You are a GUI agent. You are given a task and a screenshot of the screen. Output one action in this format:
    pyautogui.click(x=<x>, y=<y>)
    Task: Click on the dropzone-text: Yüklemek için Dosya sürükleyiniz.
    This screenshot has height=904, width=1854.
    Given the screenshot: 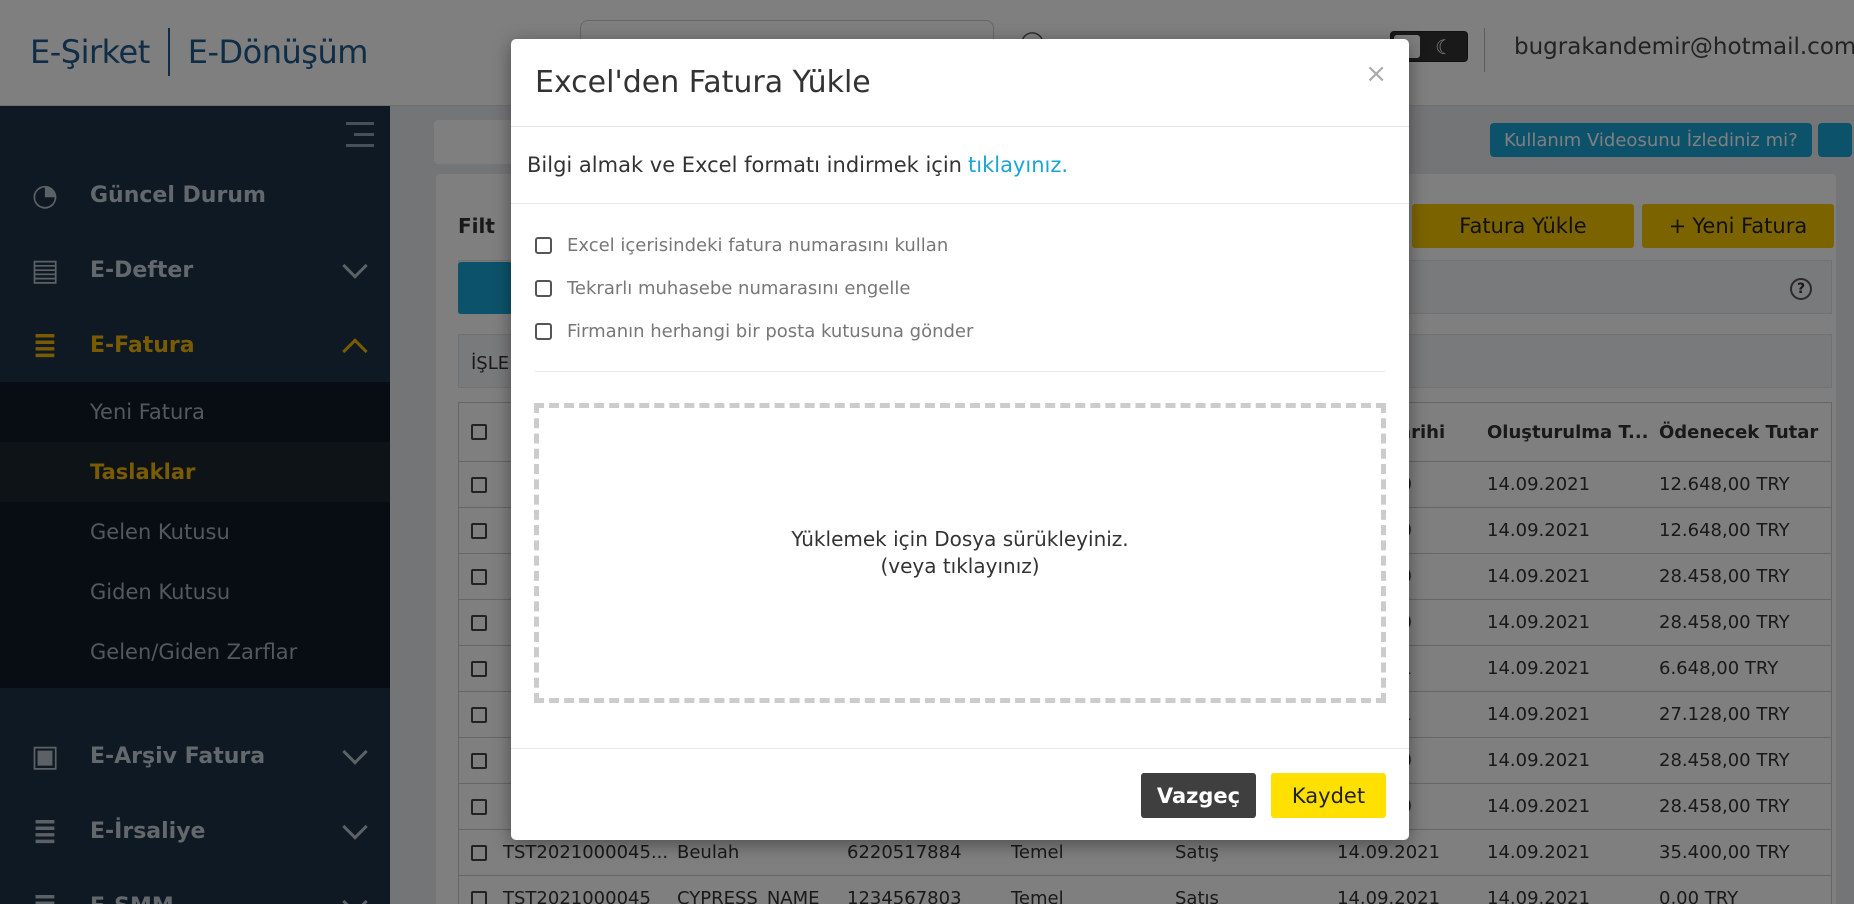 What is the action you would take?
    pyautogui.click(x=960, y=539)
    